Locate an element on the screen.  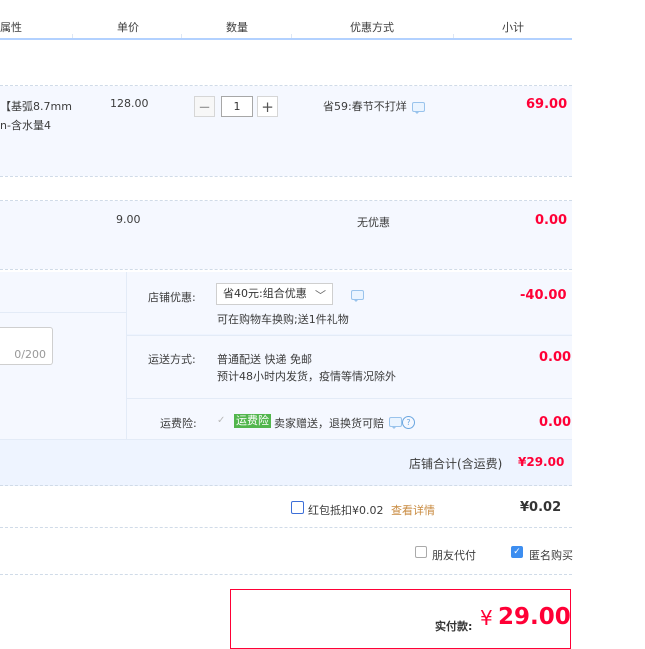
unit-price: 128.00 is located at coordinates (129, 103).